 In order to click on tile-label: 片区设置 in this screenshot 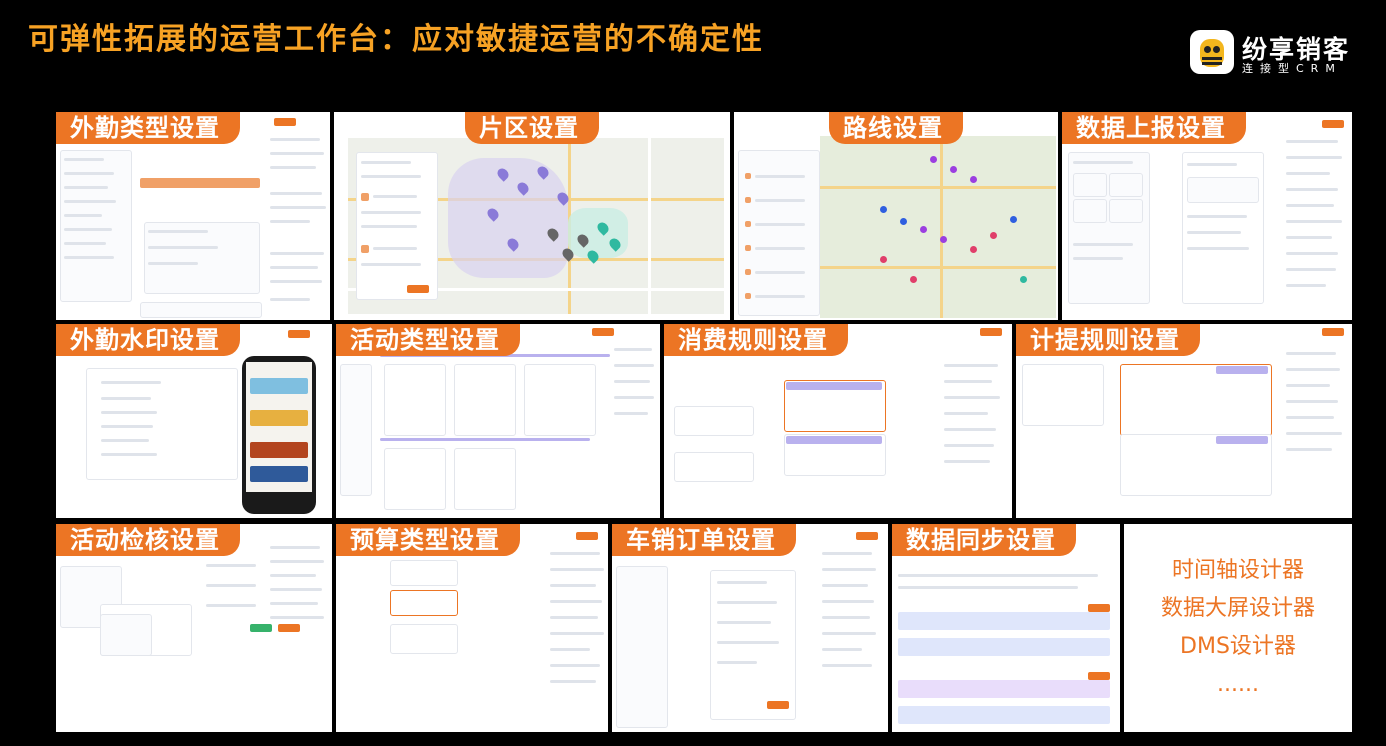, I will do `click(532, 128)`.